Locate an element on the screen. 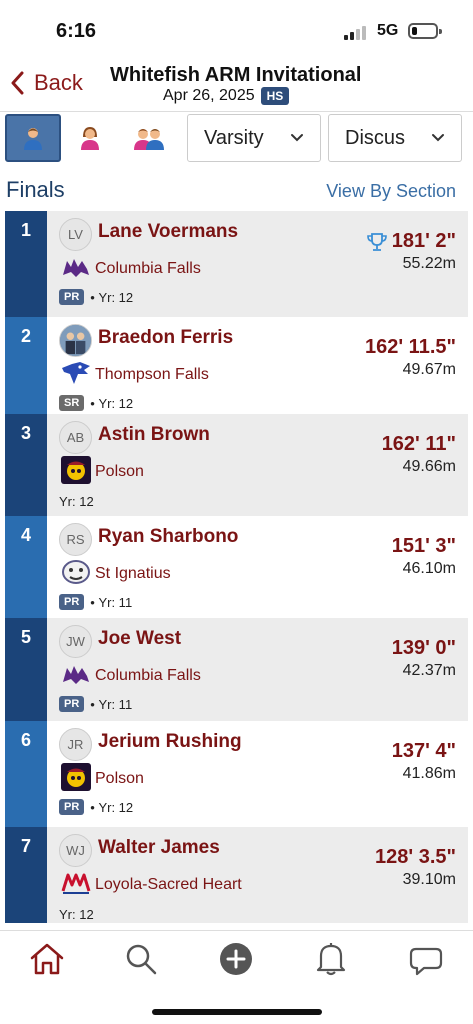  event-select: Discus is located at coordinates (395, 138).